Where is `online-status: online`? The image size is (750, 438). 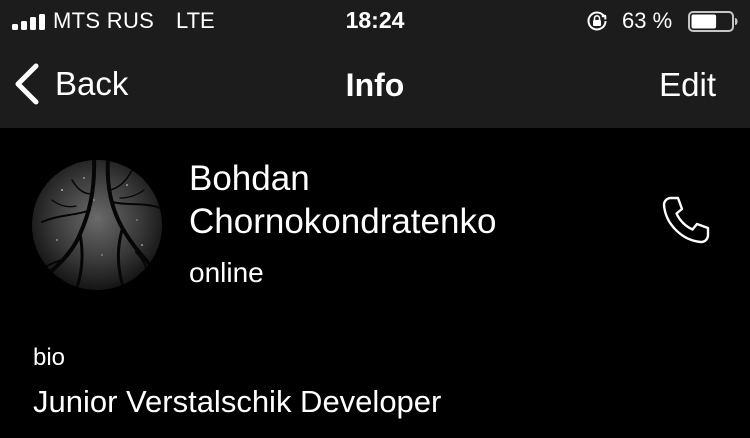
online-status: online is located at coordinates (226, 272).